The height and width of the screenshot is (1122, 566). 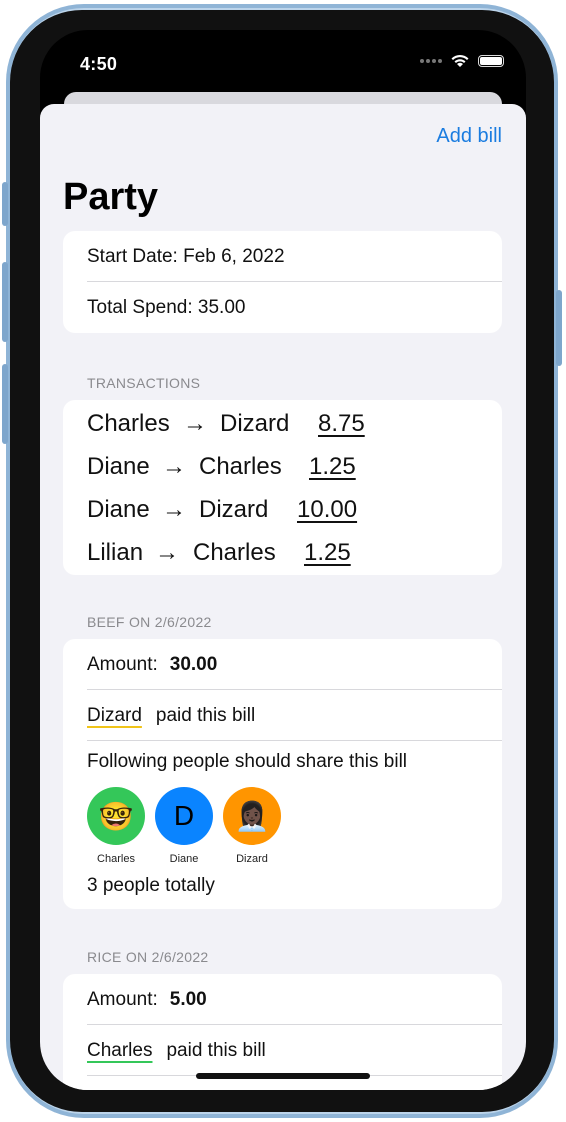 What do you see at coordinates (283, 60) in the screenshot?
I see `status-bar: 4:50` at bounding box center [283, 60].